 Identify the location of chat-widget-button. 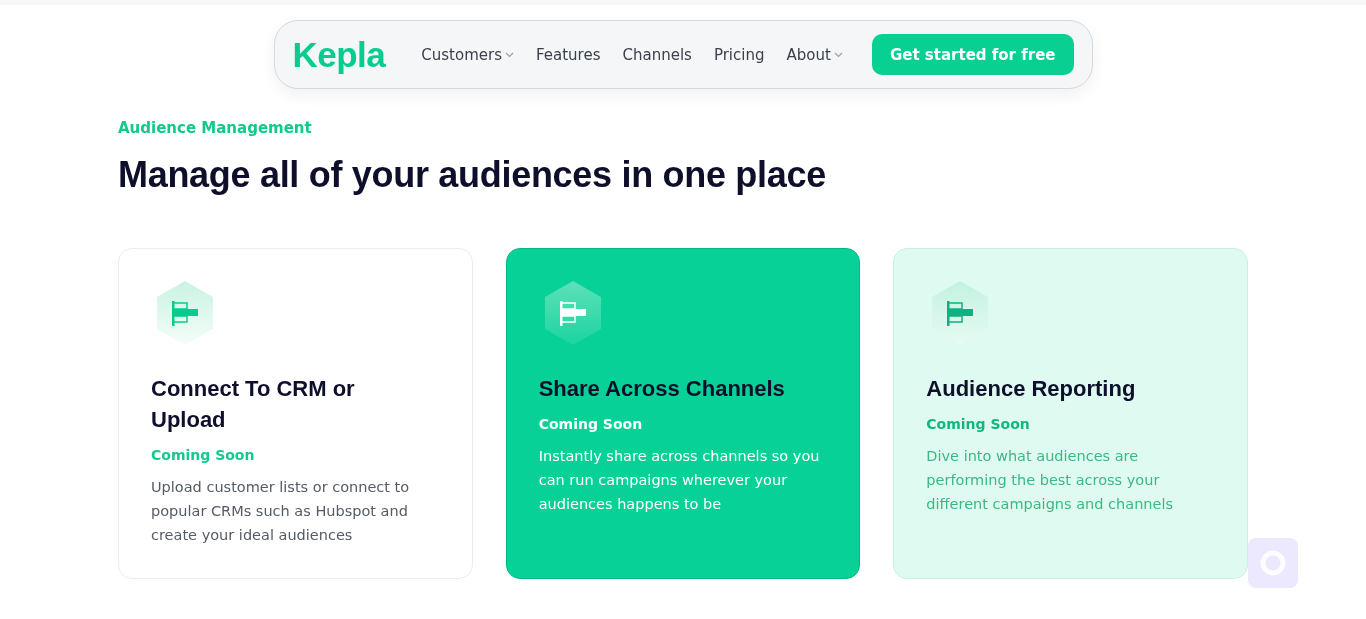
(1273, 563).